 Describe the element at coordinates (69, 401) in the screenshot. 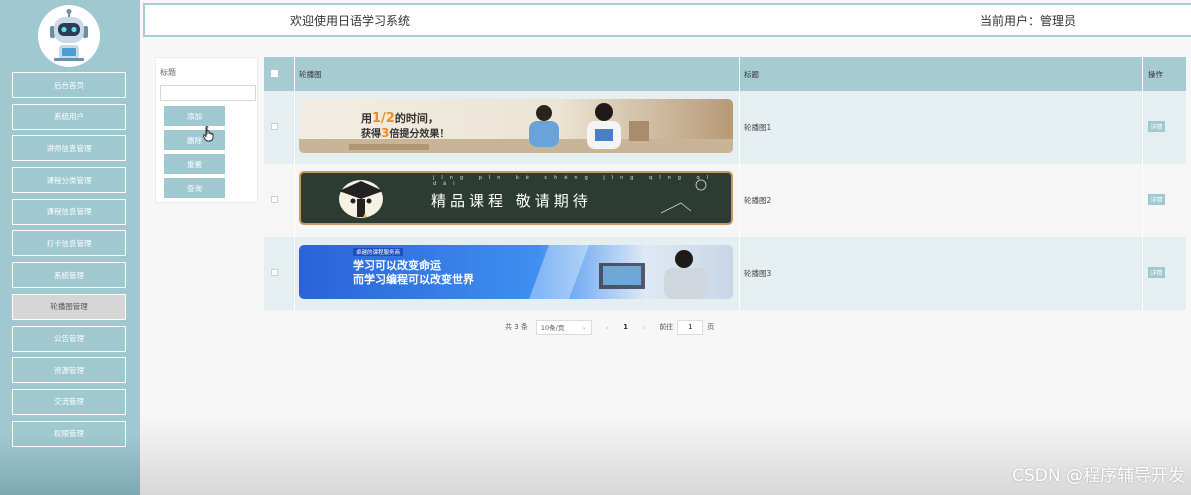

I see `sidebar-item-discussion: 交流管理` at that location.